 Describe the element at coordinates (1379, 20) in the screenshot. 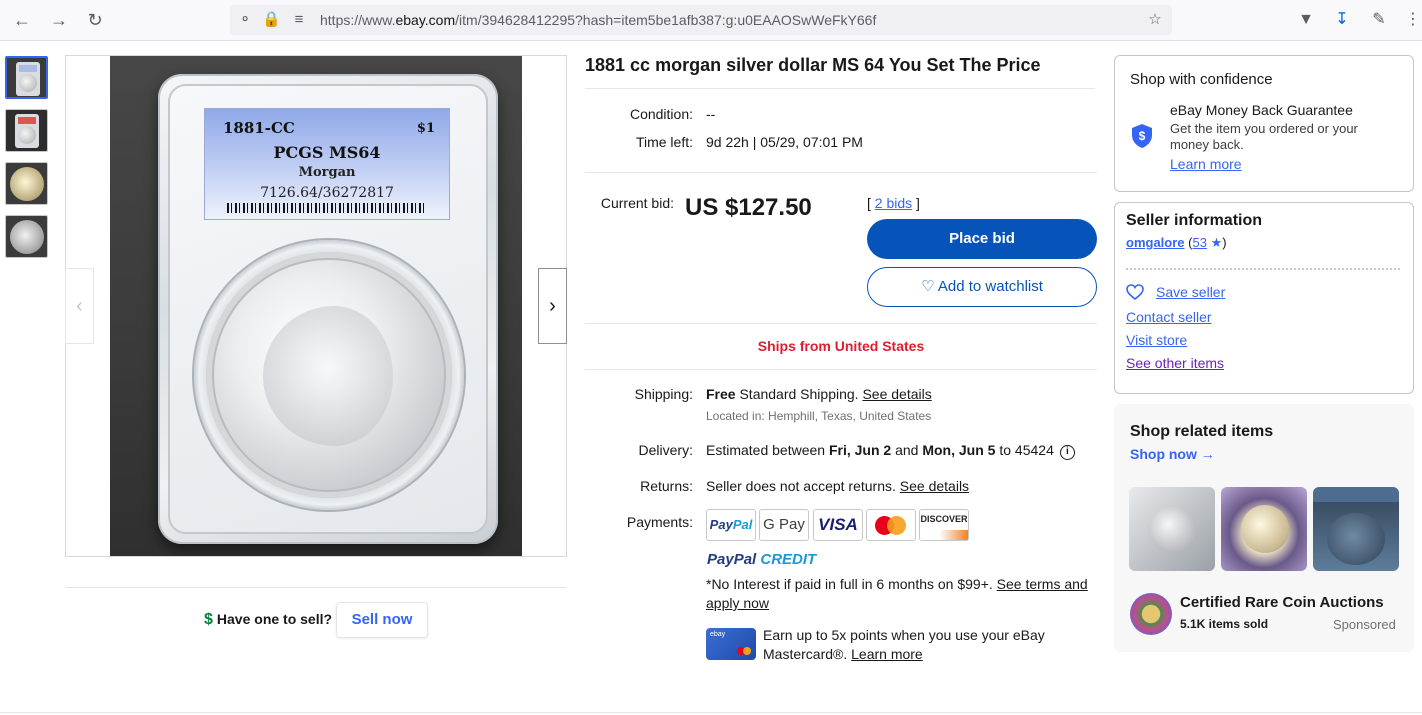

I see `extensions-icon: ✎` at that location.